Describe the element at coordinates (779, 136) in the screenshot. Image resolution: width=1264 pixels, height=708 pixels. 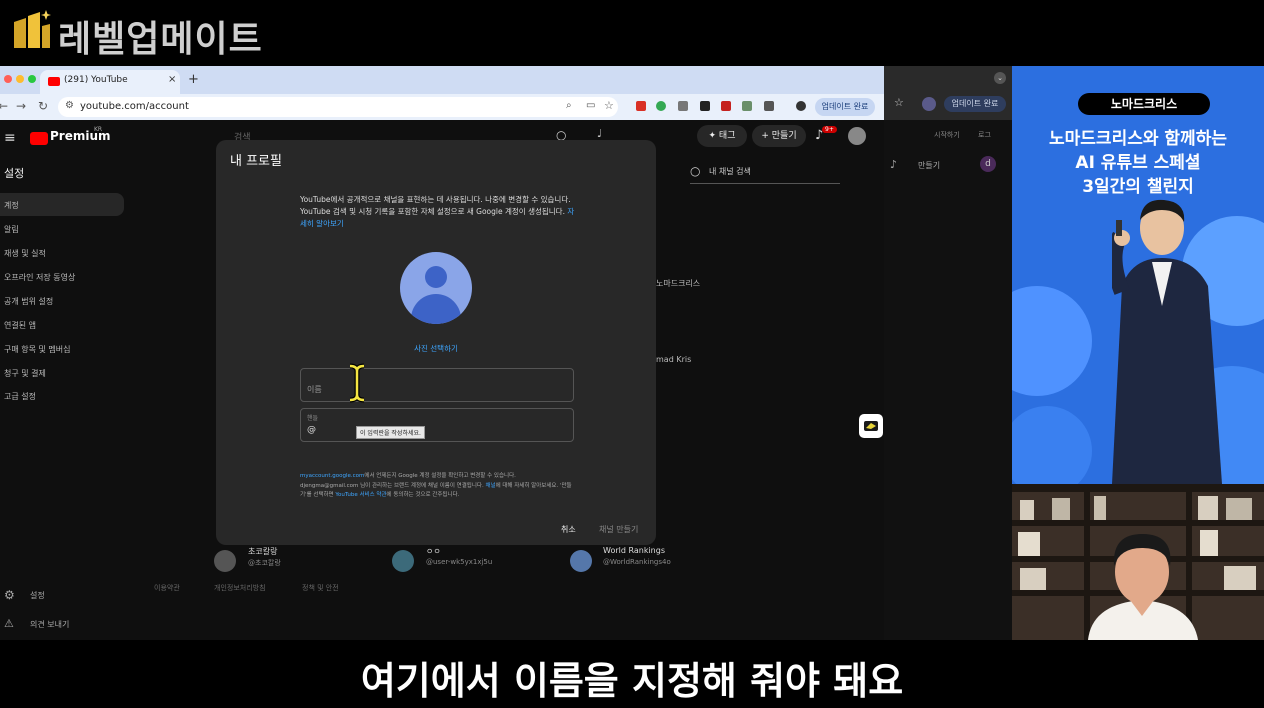
I see `create-button: + 만들기` at that location.